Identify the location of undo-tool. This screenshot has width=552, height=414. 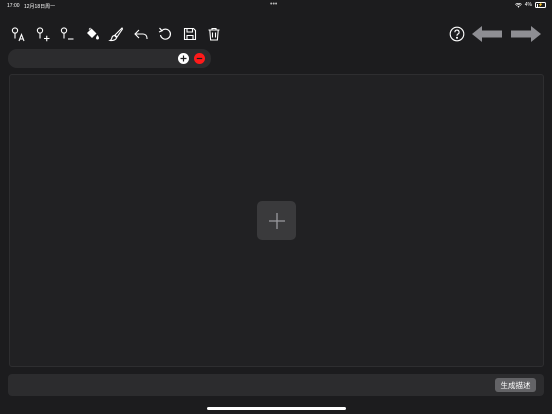
(141, 34).